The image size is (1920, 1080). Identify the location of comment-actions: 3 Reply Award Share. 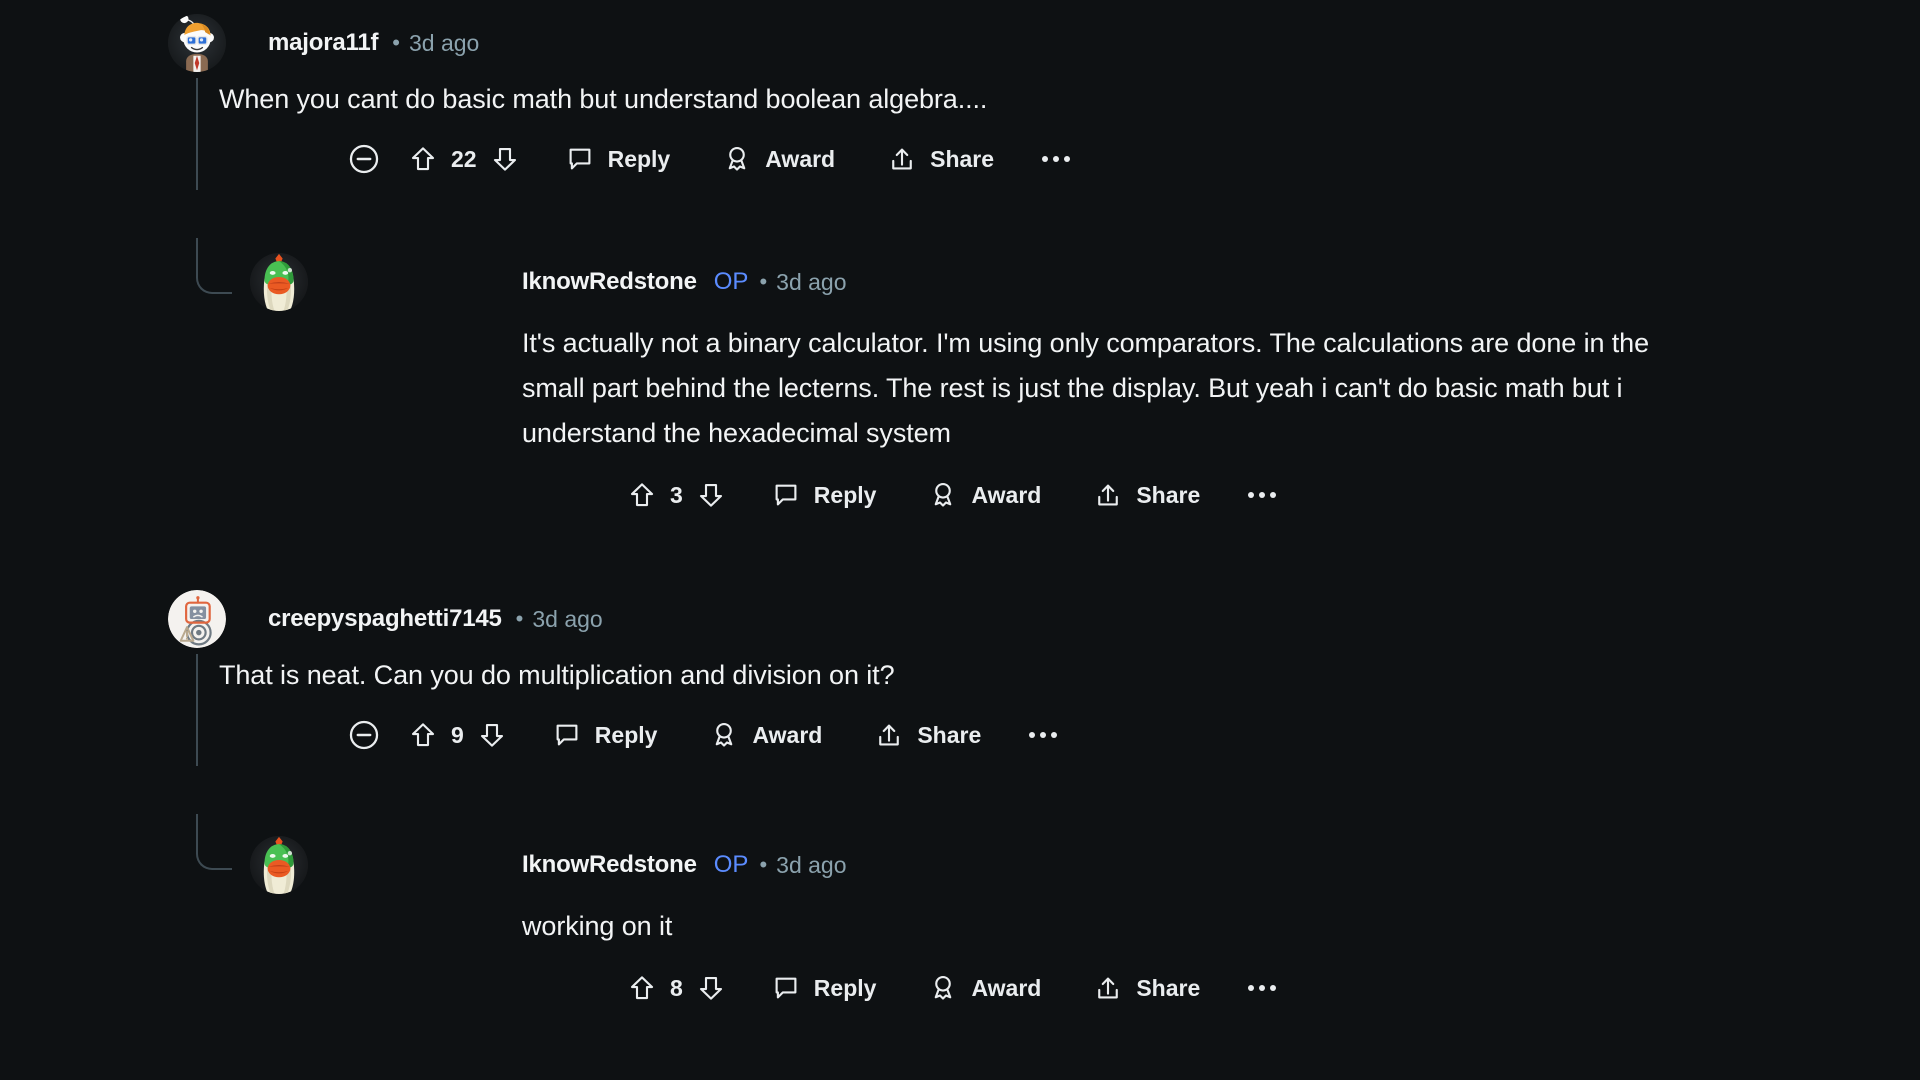
(1130, 495).